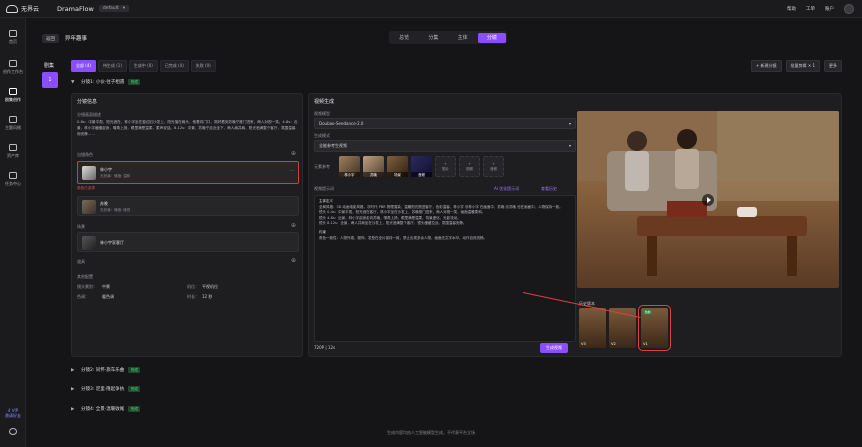 This screenshot has height=447, width=862. I want to click on folder-icon, so click(13, 147).